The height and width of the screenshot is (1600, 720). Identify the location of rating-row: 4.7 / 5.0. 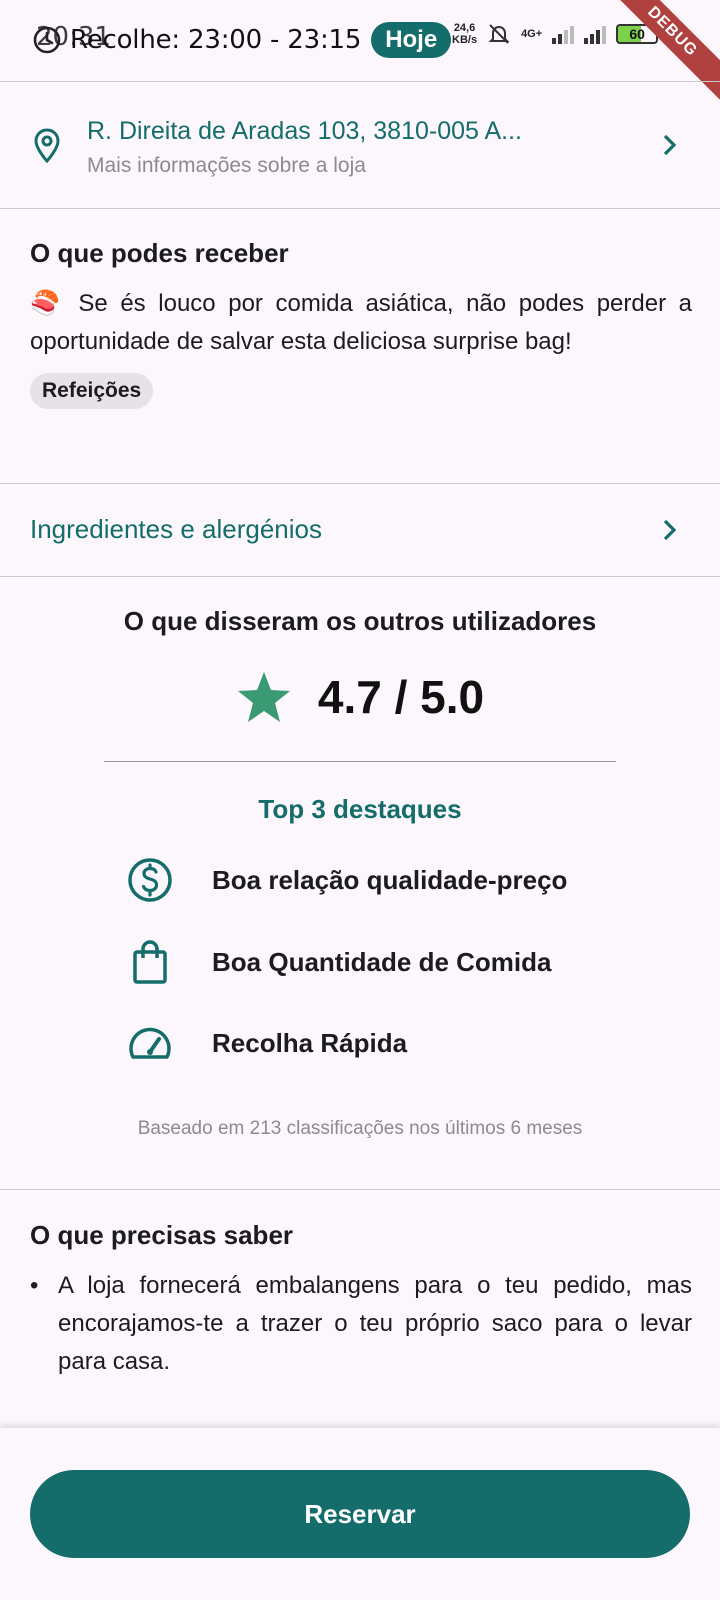
(360, 697).